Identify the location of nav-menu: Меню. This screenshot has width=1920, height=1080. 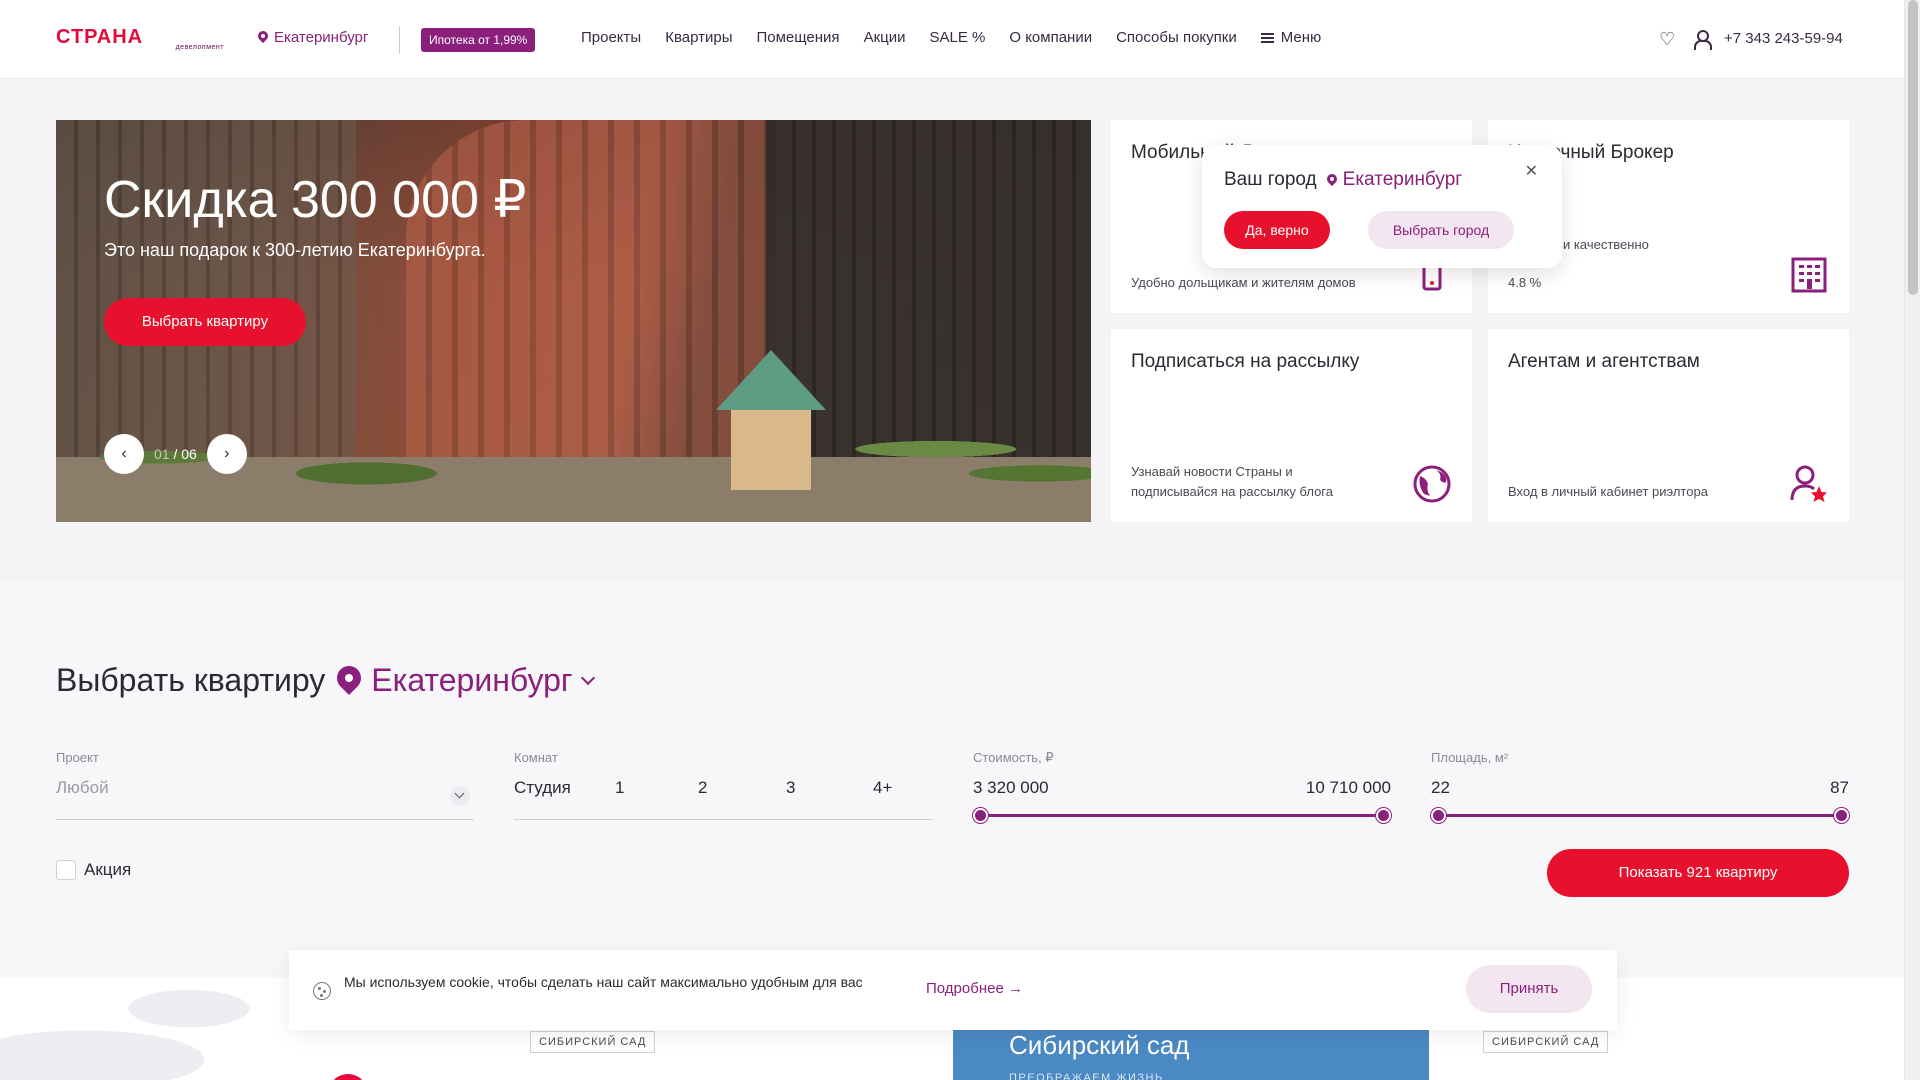
(1291, 37).